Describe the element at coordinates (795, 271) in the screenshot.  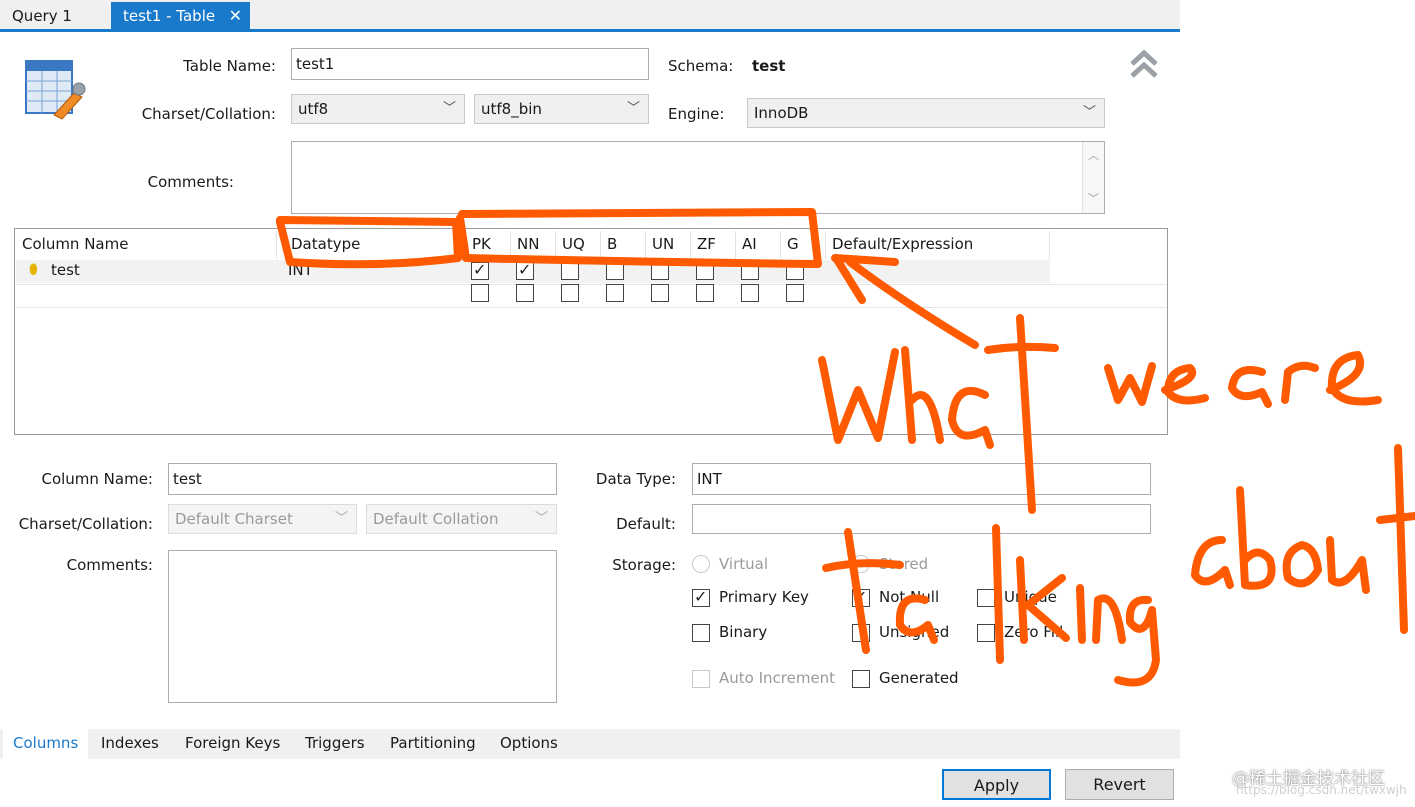
I see `row-g-checkbox` at that location.